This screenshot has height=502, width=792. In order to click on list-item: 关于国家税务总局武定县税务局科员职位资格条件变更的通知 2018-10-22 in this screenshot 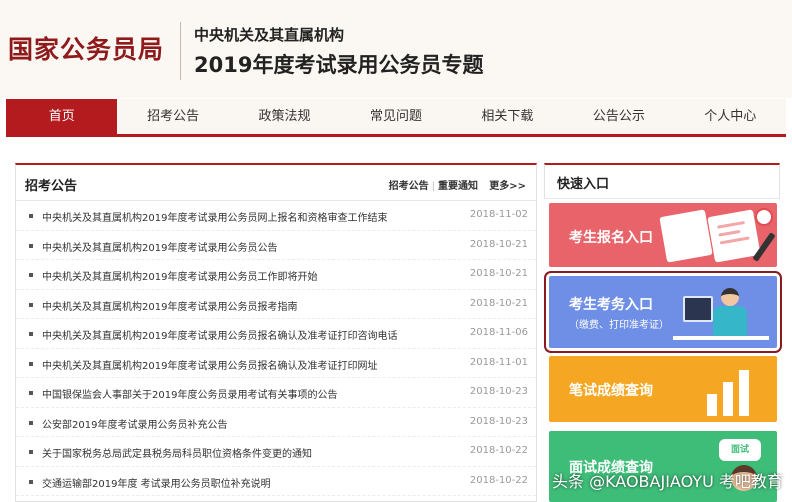, I will do `click(276, 452)`.